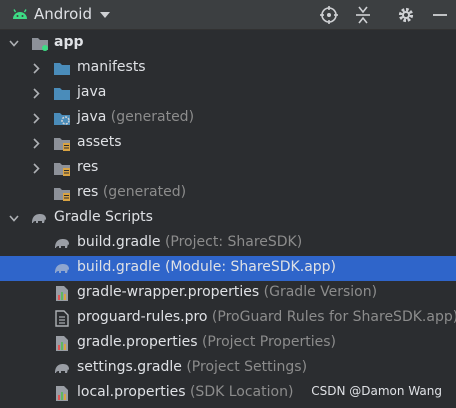 This screenshot has height=408, width=456. Describe the element at coordinates (206, 342) in the screenshot. I see `tree-item-label: gradle.properties (Project Properties)` at that location.